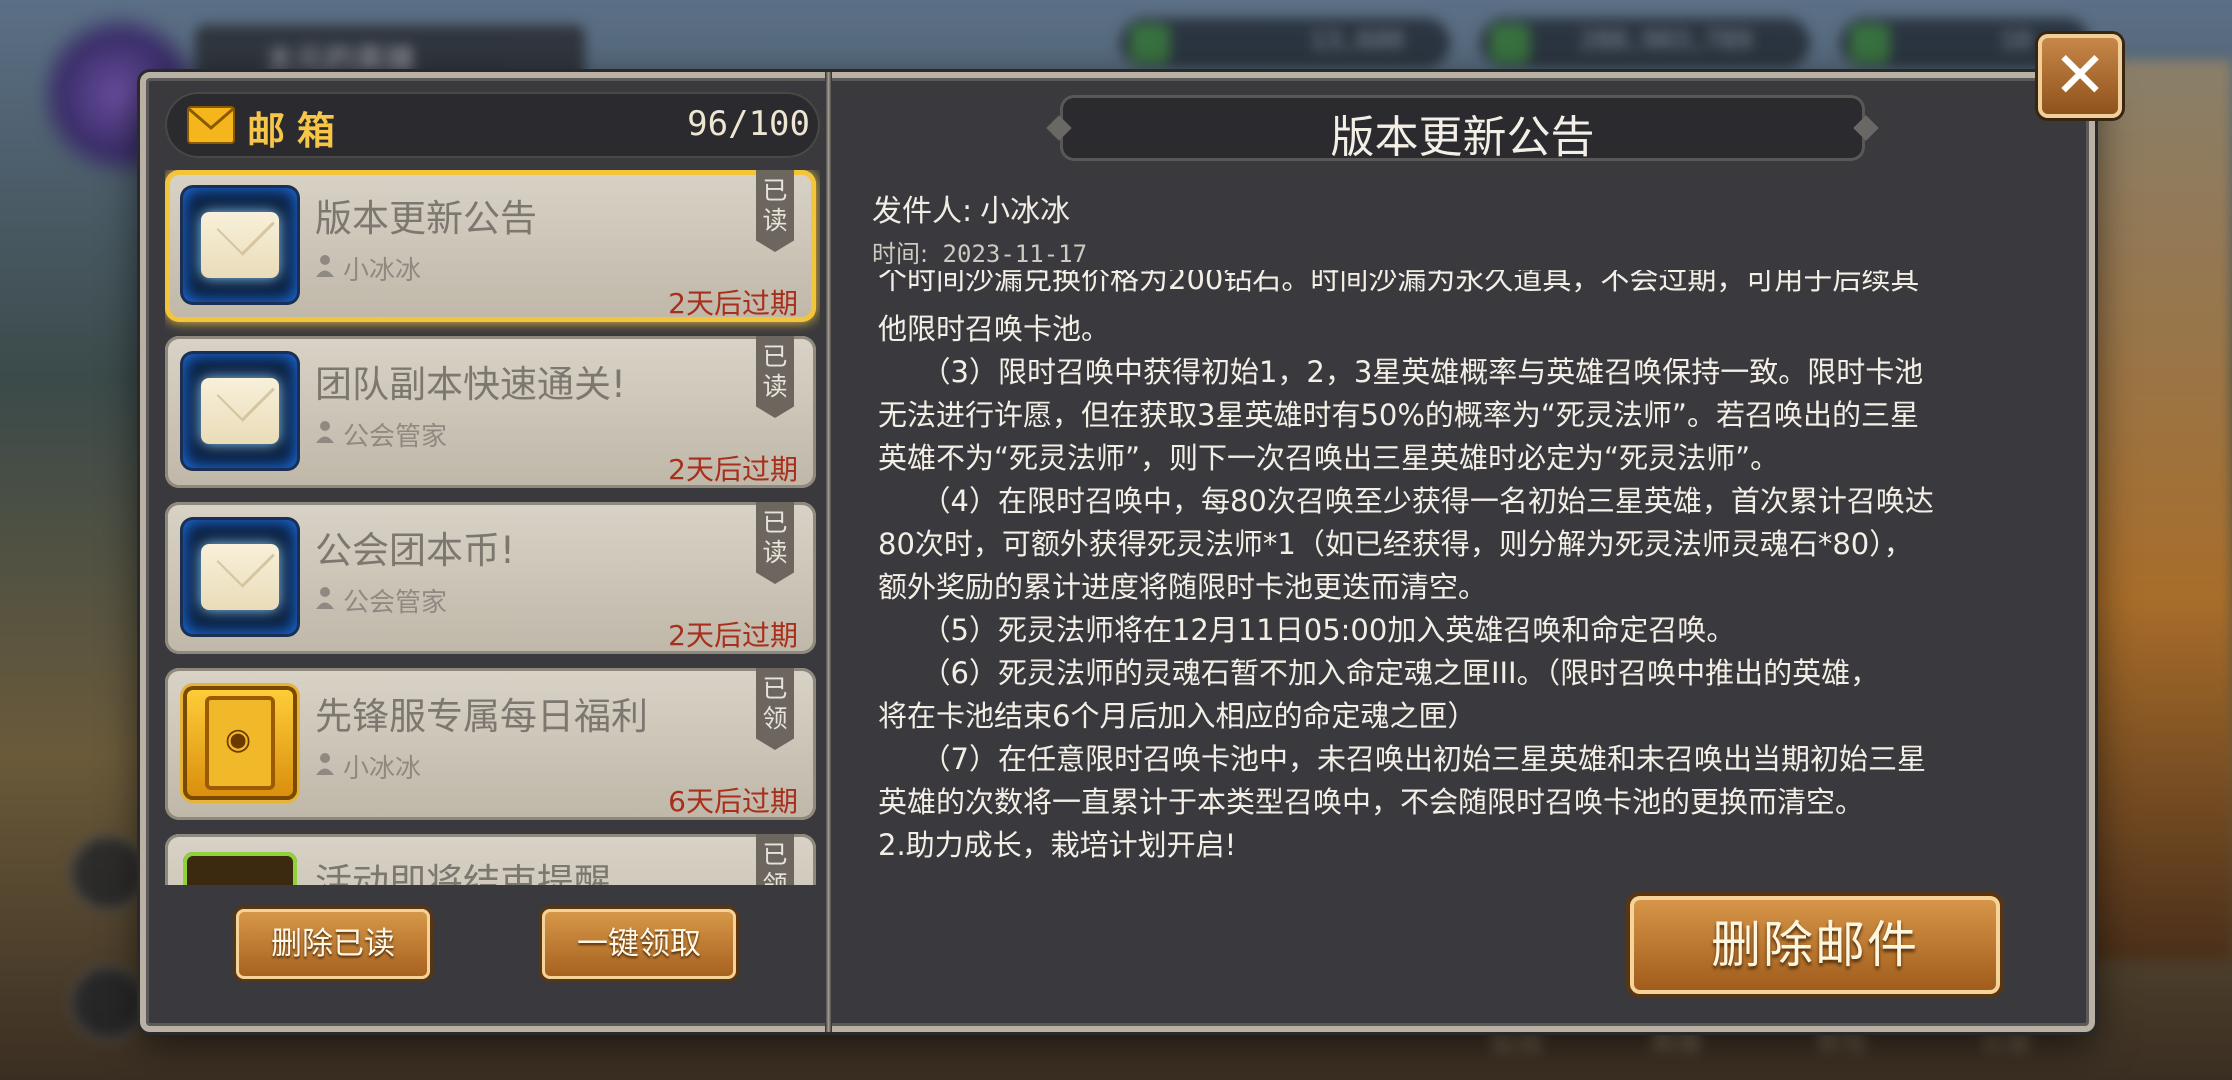  I want to click on mail-item-expire: 6天后过期, so click(733, 801).